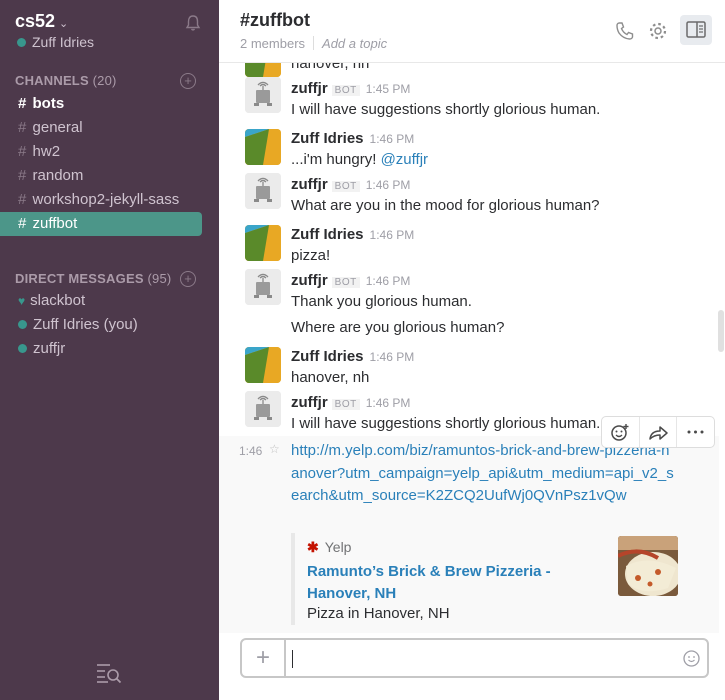  I want to click on direct-messages-heading: DIRECT MESSAGES (95), so click(93, 278).